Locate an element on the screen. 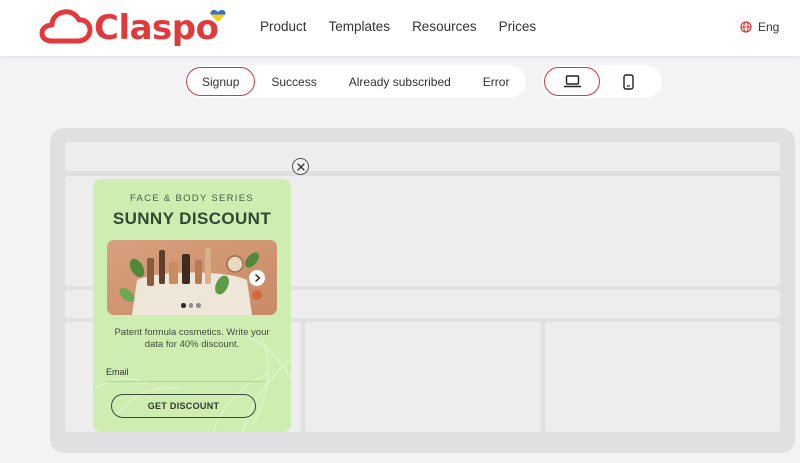  popup-state-tabs: Signup Success Already subscribed Error is located at coordinates (355, 81).